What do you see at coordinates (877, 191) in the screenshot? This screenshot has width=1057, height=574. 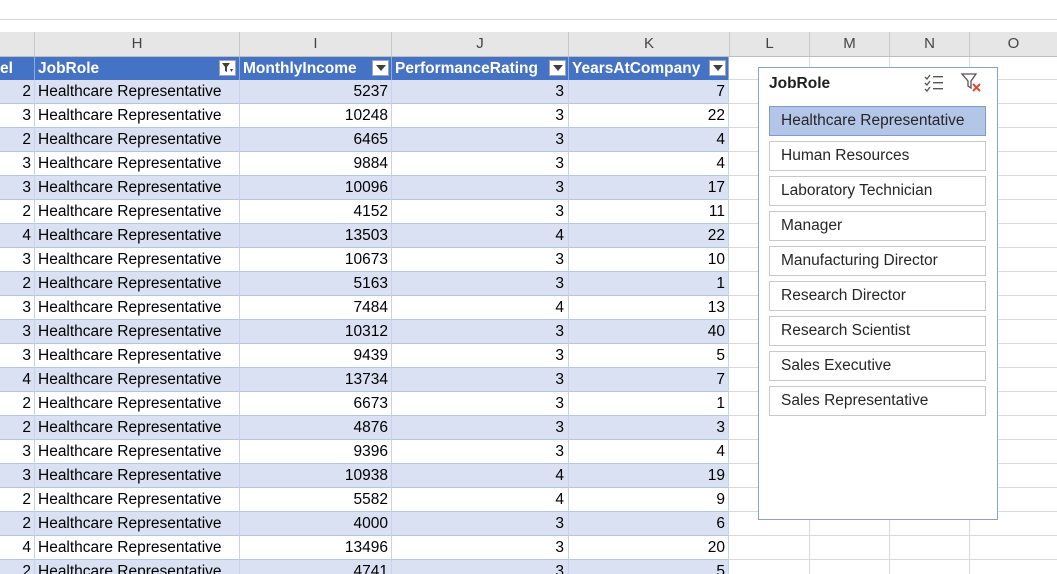 I see `slicer-item: Laboratory Technician` at bounding box center [877, 191].